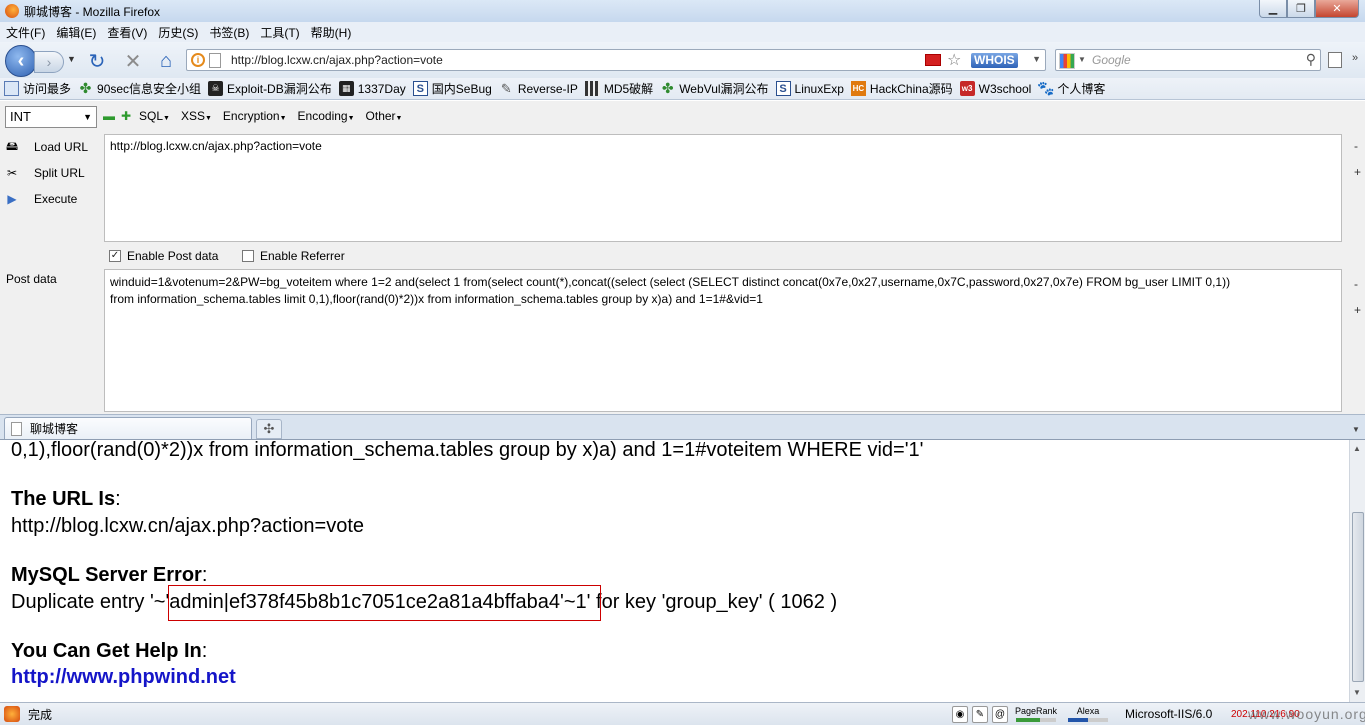 The image size is (1365, 725). What do you see at coordinates (154, 116) in the screenshot?
I see `menu-sql: SQL▼` at bounding box center [154, 116].